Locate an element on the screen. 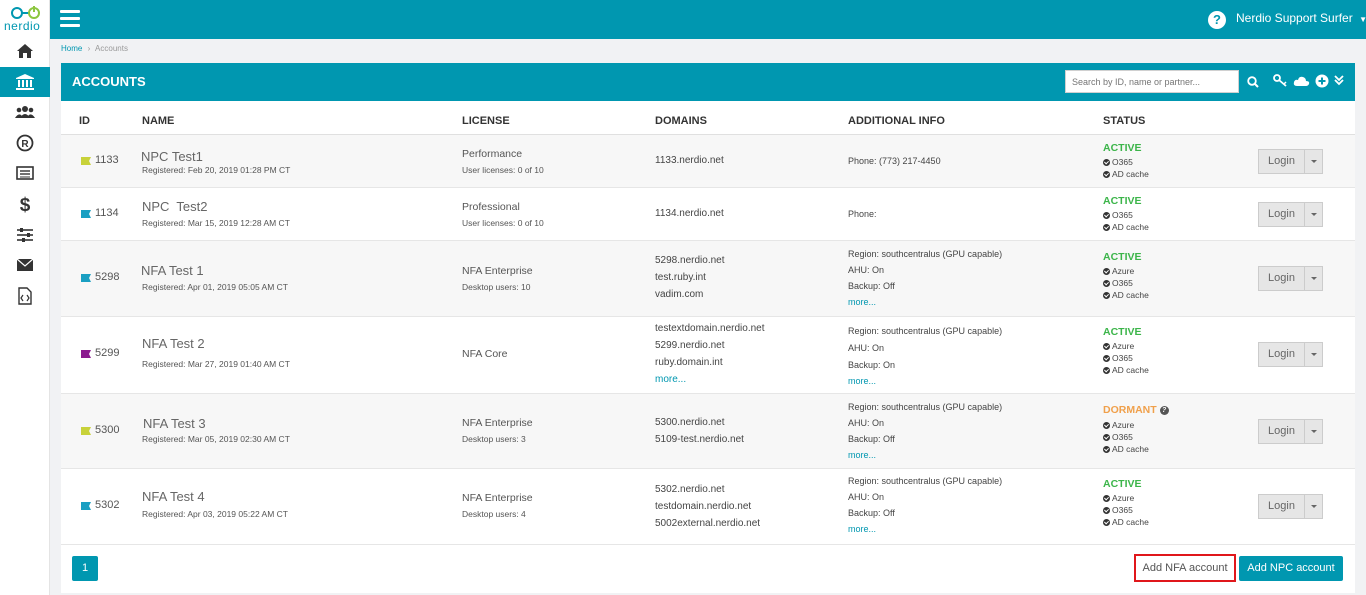 Image resolution: width=1366 pixels, height=595 pixels. row-domain: vadim.com is located at coordinates (679, 294).